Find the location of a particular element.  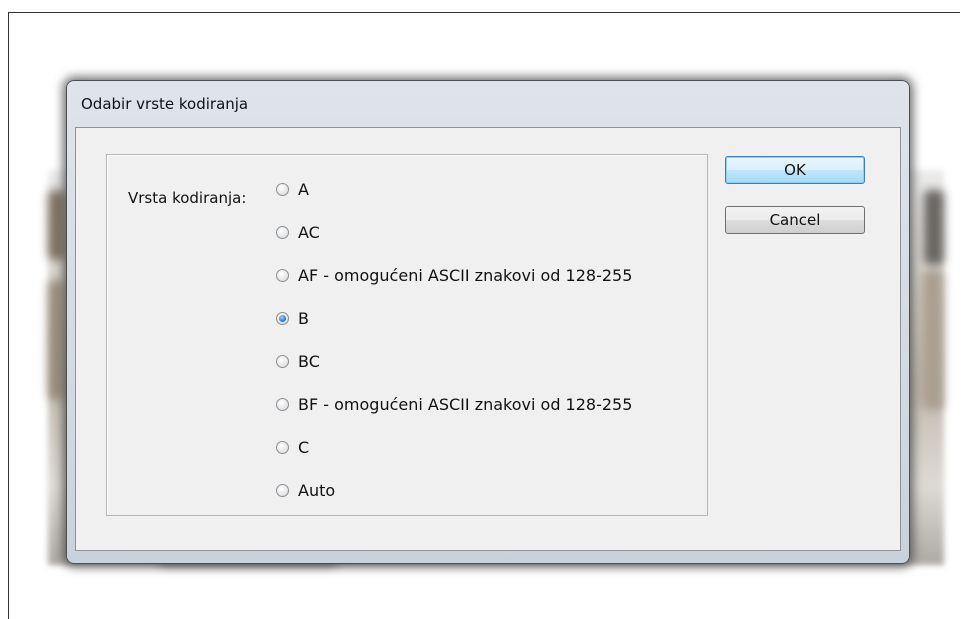

background-fragment-left-middle is located at coordinates (56, 340).